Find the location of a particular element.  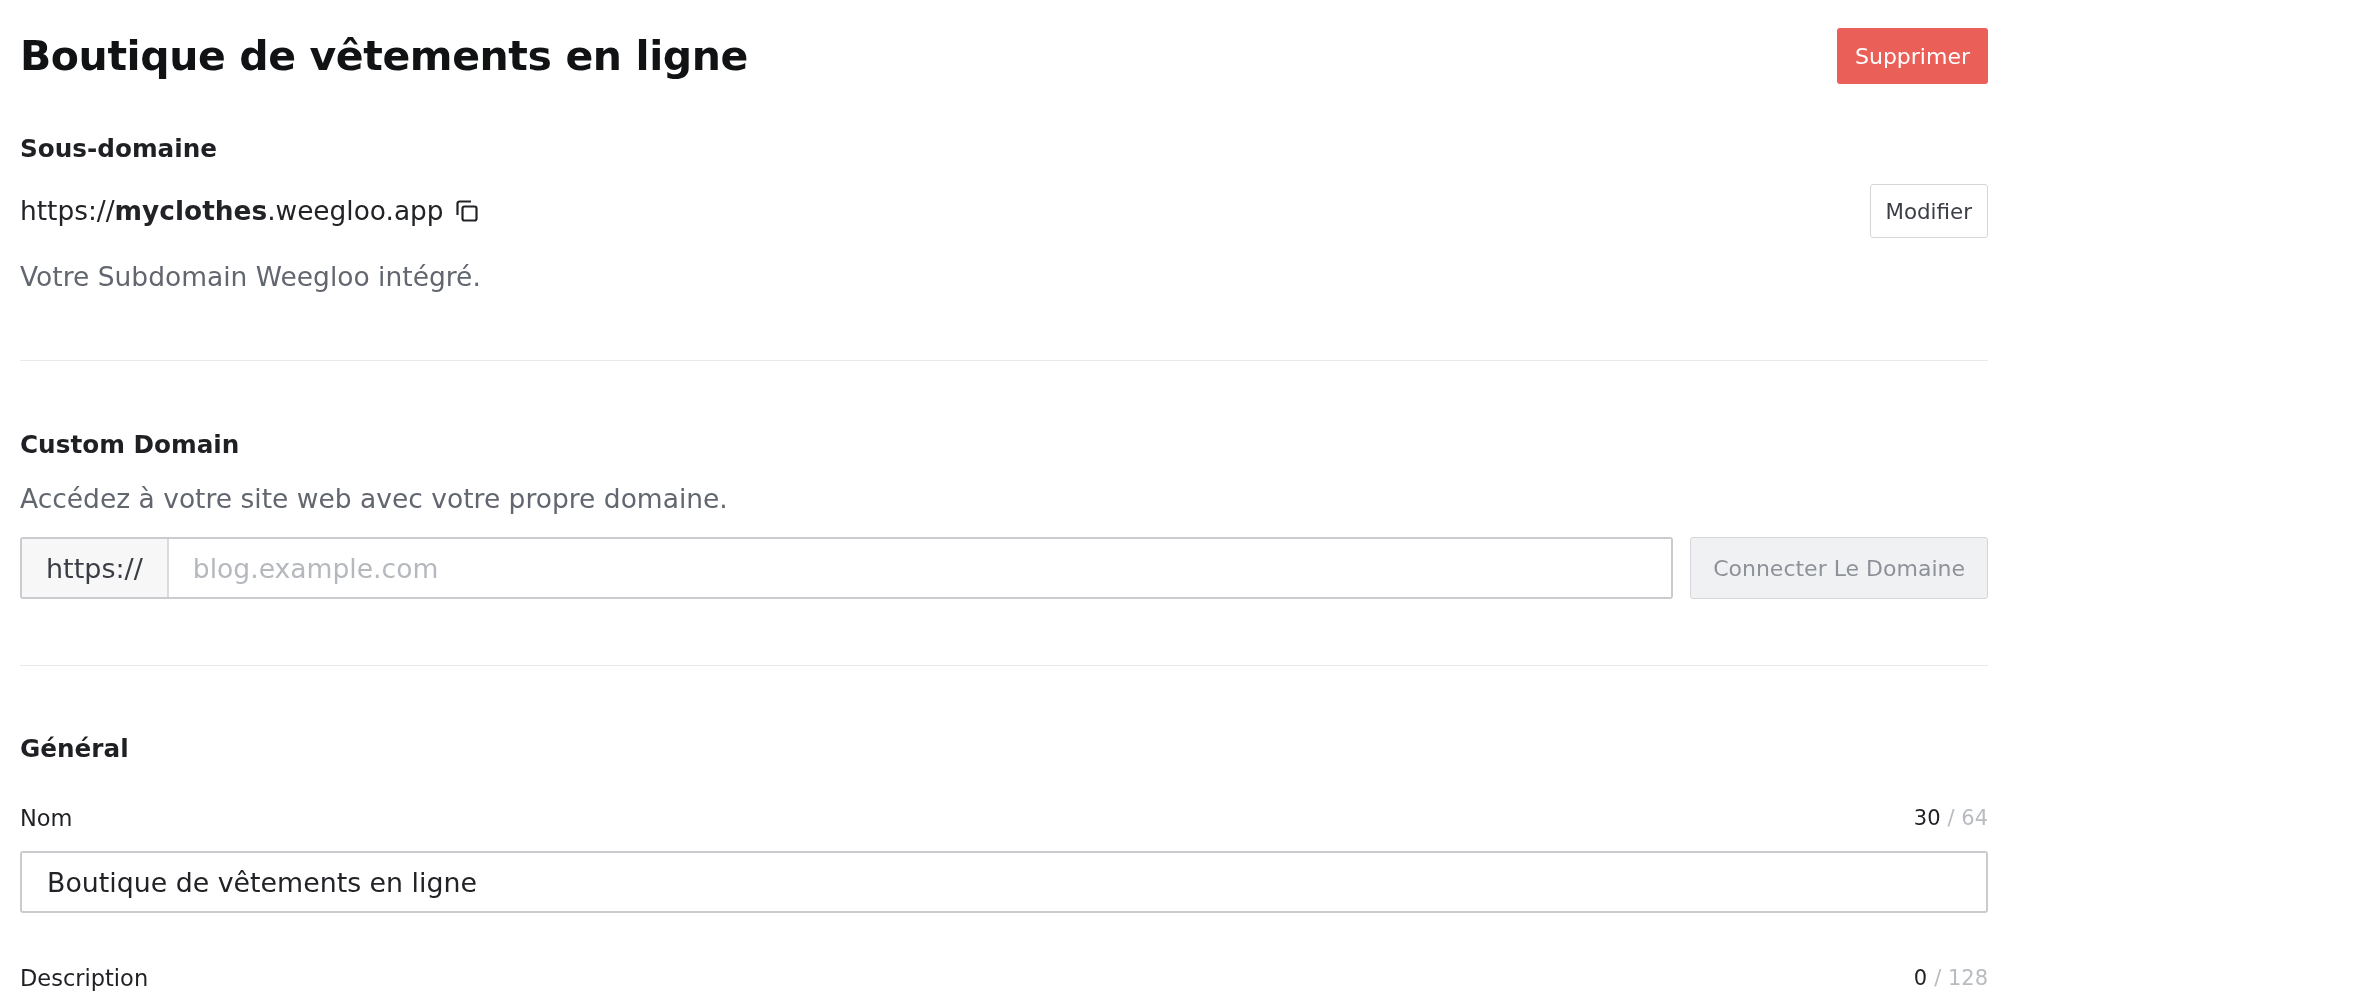

page-title: Boutique de vêtements en ligne is located at coordinates (384, 56).